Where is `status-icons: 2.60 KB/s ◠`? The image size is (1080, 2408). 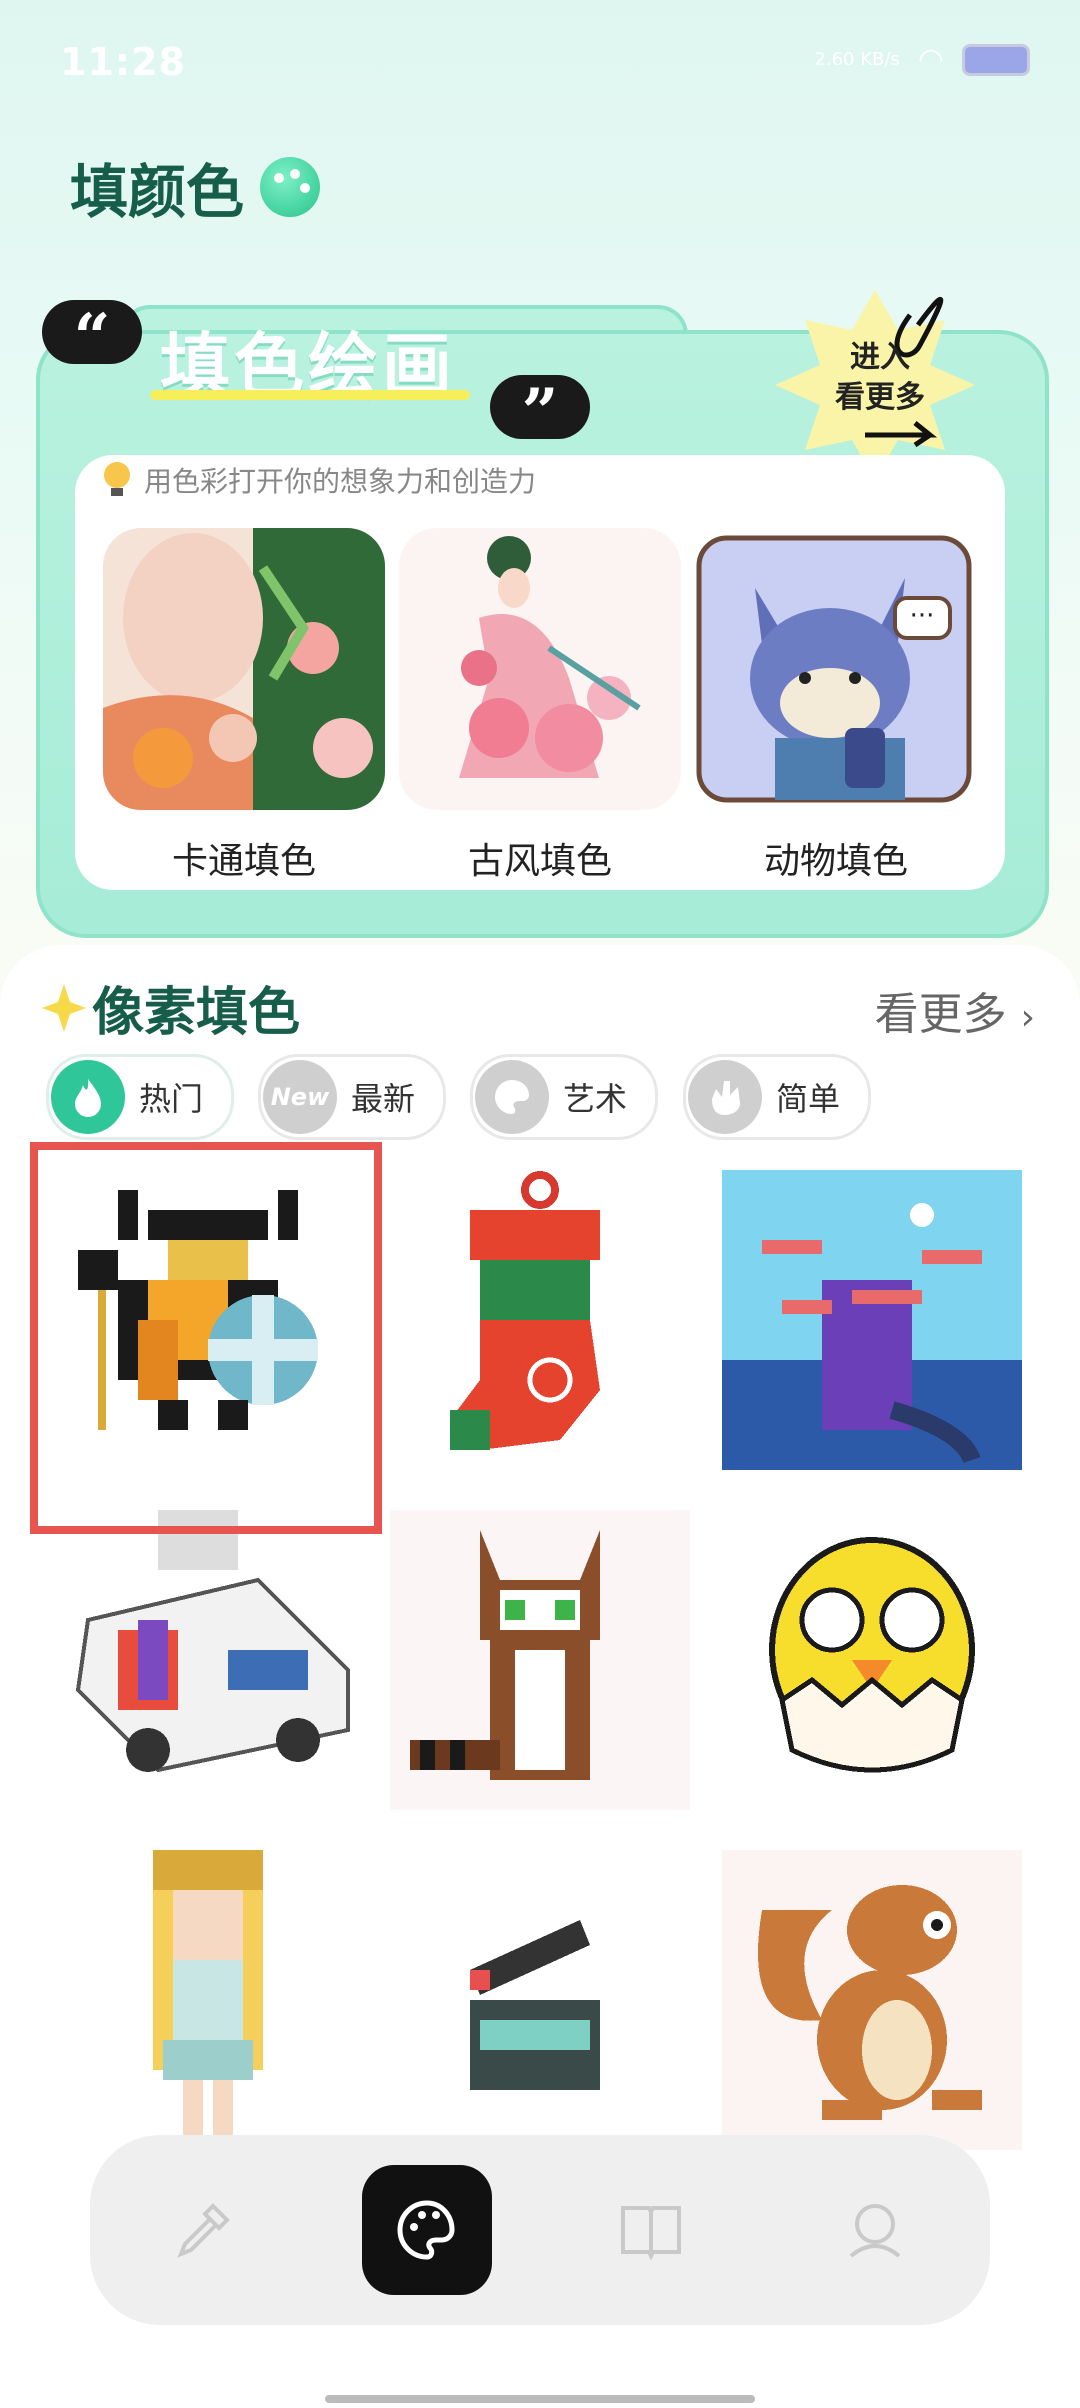 status-icons: 2.60 KB/s ◠ is located at coordinates (922, 59).